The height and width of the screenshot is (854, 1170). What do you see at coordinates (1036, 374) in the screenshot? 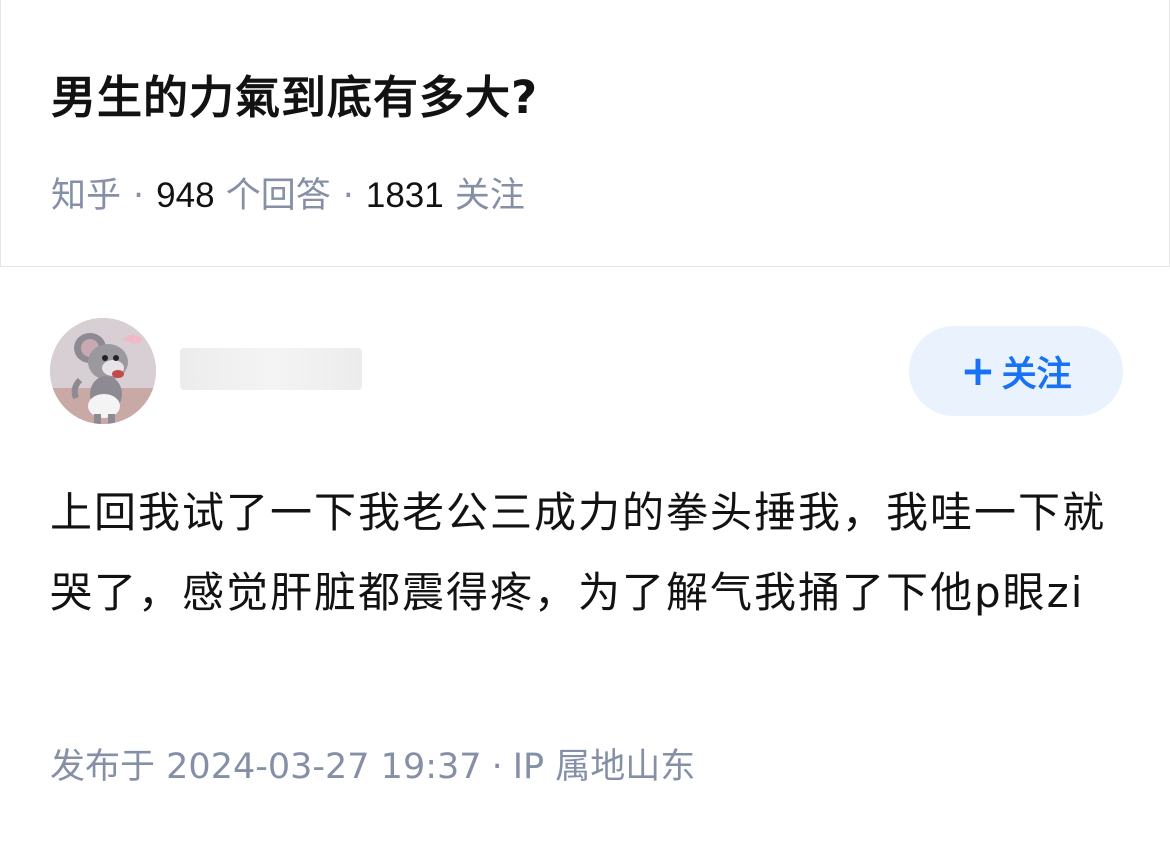
I see `follow-button-label: 关注` at bounding box center [1036, 374].